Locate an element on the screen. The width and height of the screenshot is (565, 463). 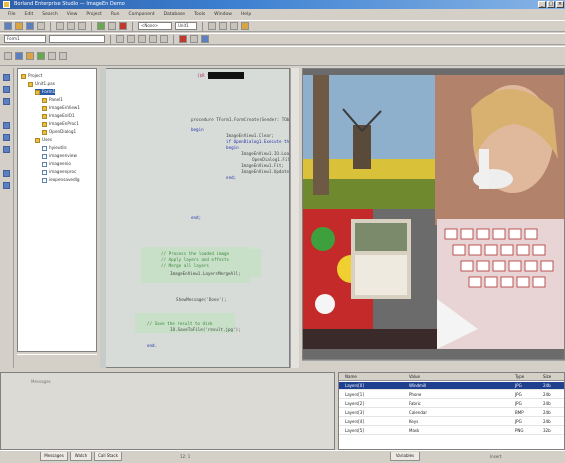
watch-icon is located at coordinates (6, 149).